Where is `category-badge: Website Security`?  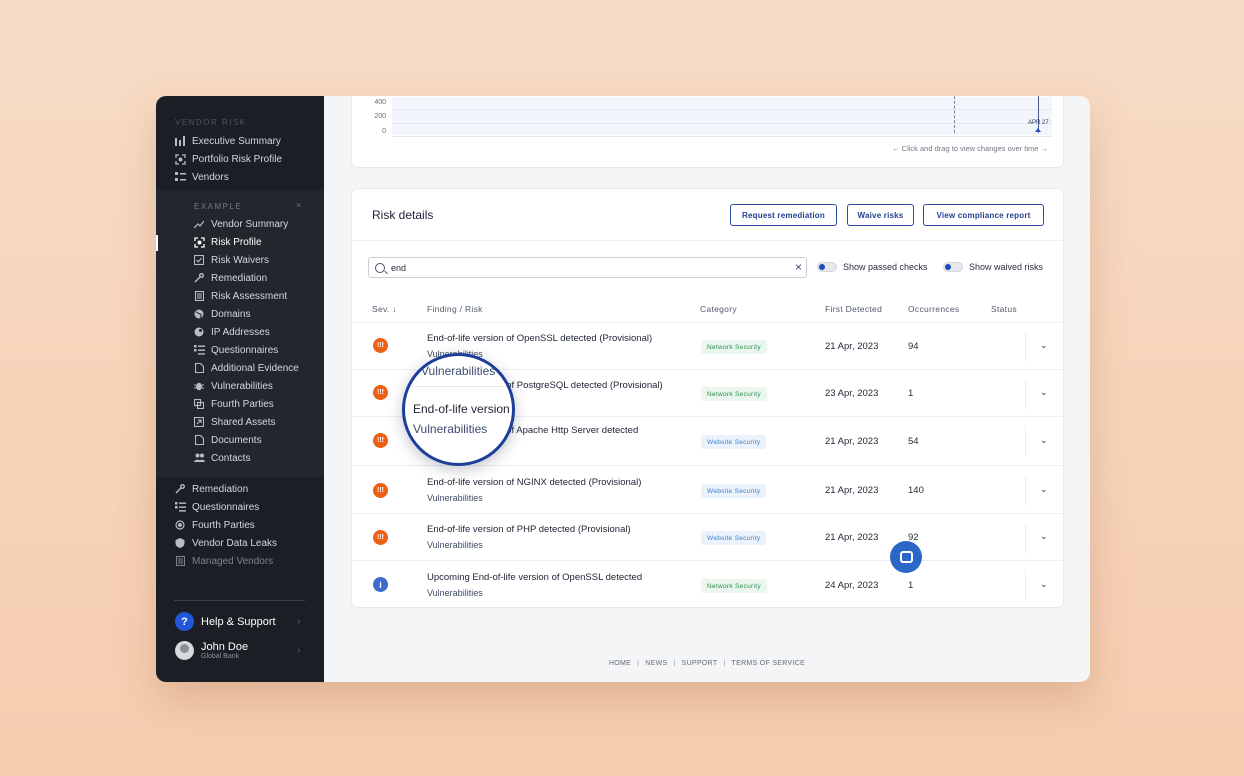 category-badge: Website Security is located at coordinates (734, 538).